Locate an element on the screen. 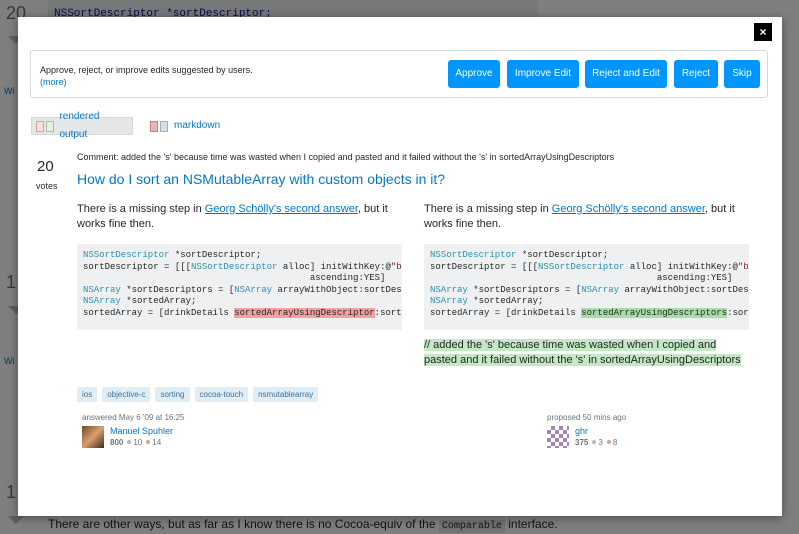  rendered-output-toggle: rendered output is located at coordinates (82, 125).